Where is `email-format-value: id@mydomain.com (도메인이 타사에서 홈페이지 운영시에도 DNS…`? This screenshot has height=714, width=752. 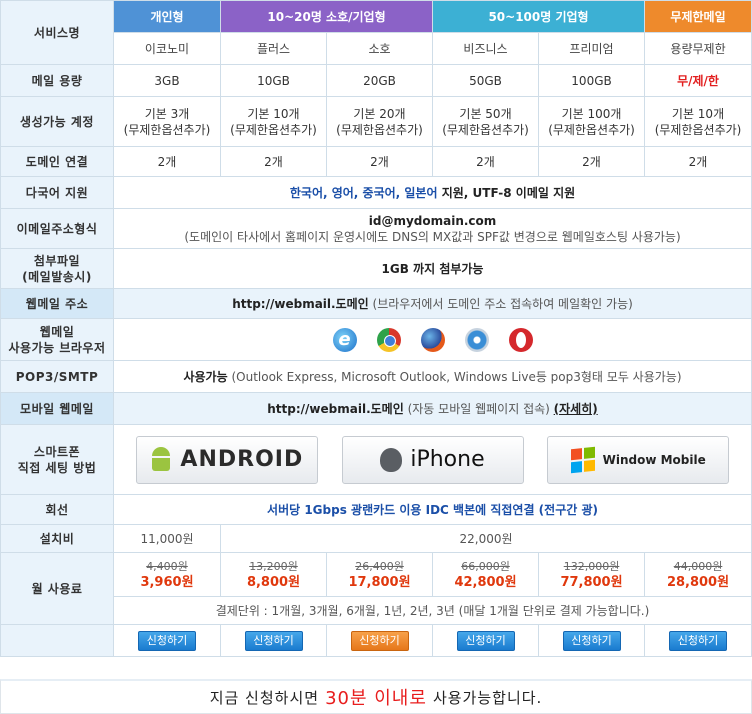 email-format-value: id@mydomain.com (도메인이 타사에서 홈페이지 운영시에도 DNS… is located at coordinates (432, 228).